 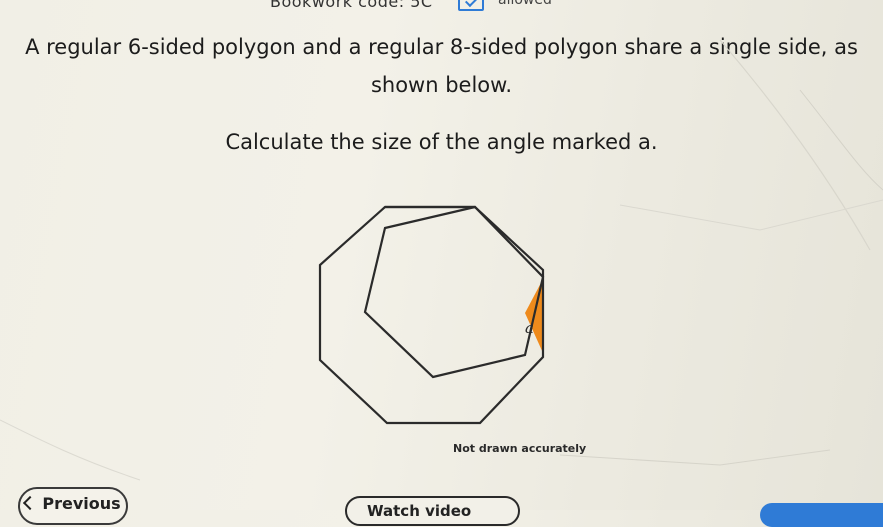 I want to click on watch-video-label: Watch video, so click(x=419, y=511).